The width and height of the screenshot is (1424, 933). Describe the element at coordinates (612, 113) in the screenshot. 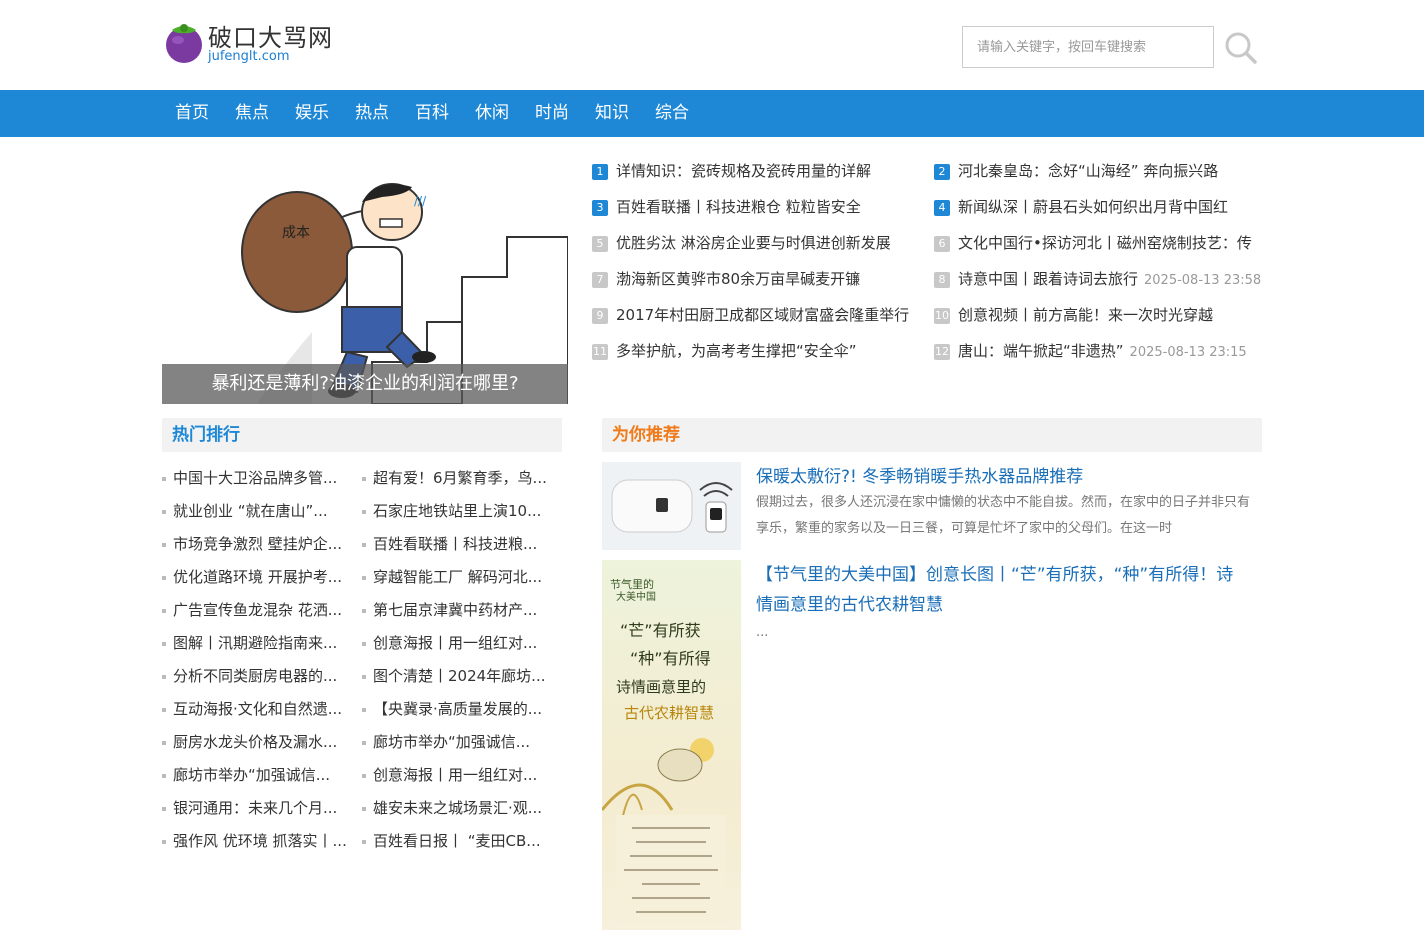

I see `nav-item-knowledge: 知识` at that location.